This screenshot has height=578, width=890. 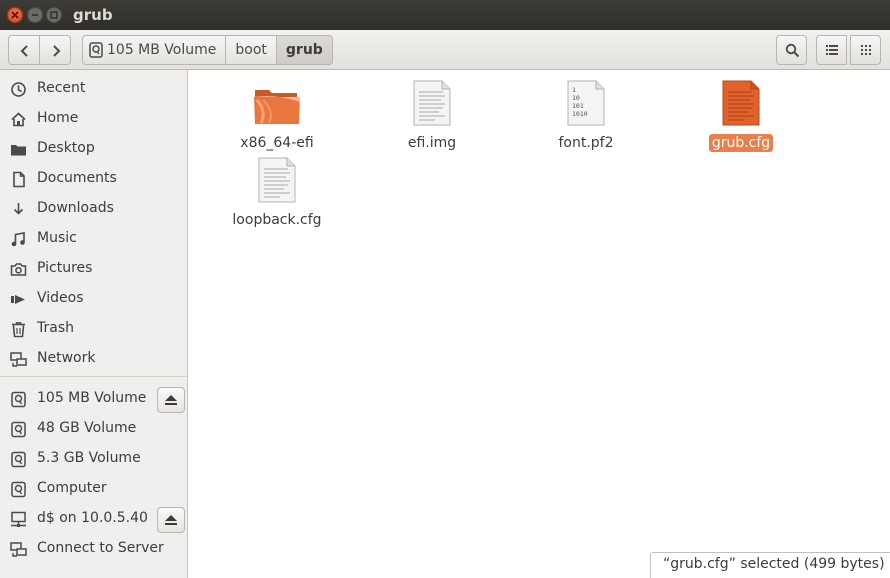 I want to click on chevron-left-icon, so click(x=24, y=51).